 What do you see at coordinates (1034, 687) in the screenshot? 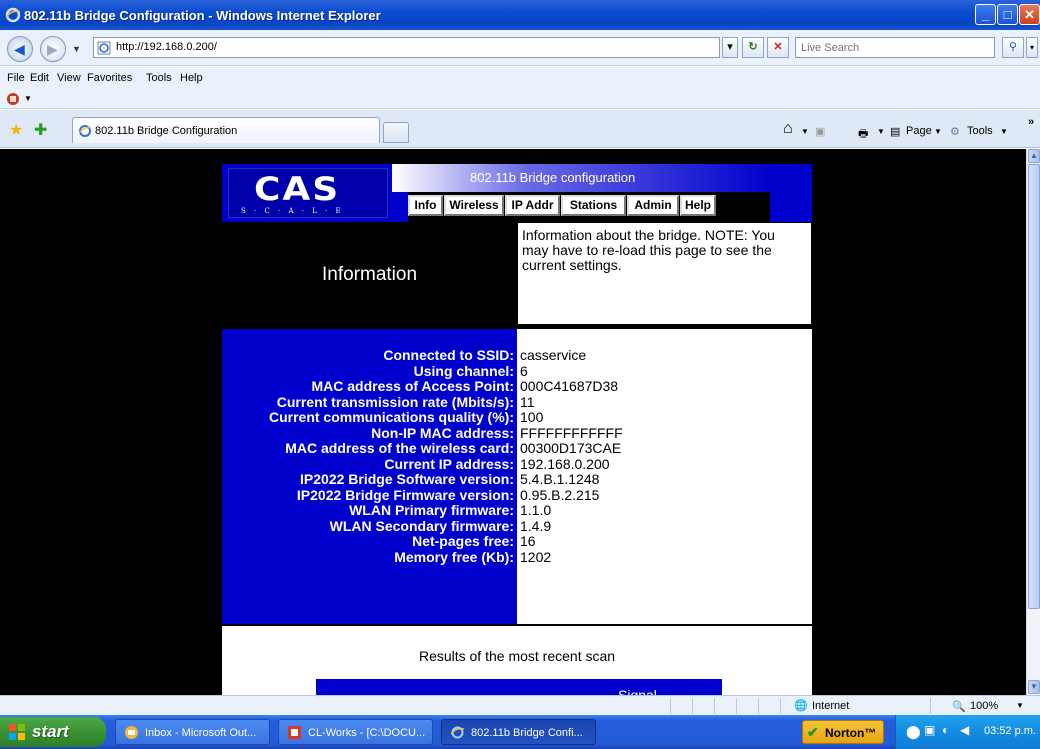
I see `scroll-down-button: ▼` at bounding box center [1034, 687].